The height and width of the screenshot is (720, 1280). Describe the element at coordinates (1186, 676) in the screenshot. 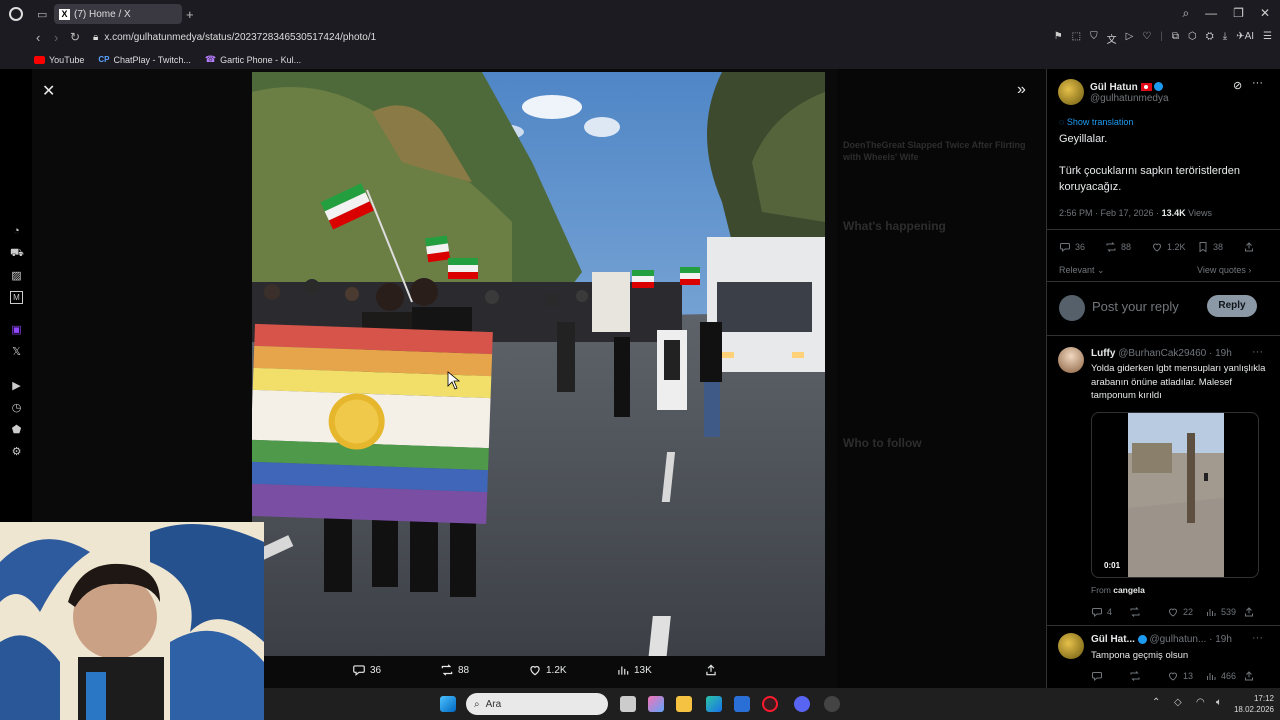

I see `like-stat: 13` at that location.